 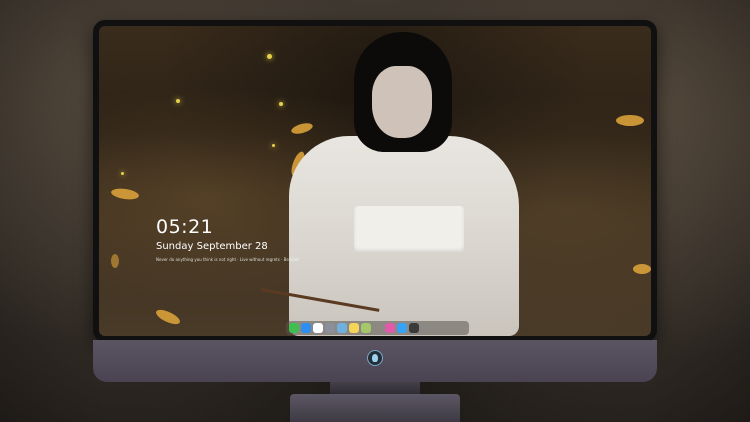 I want to click on app-store-icon, so click(x=402, y=328).